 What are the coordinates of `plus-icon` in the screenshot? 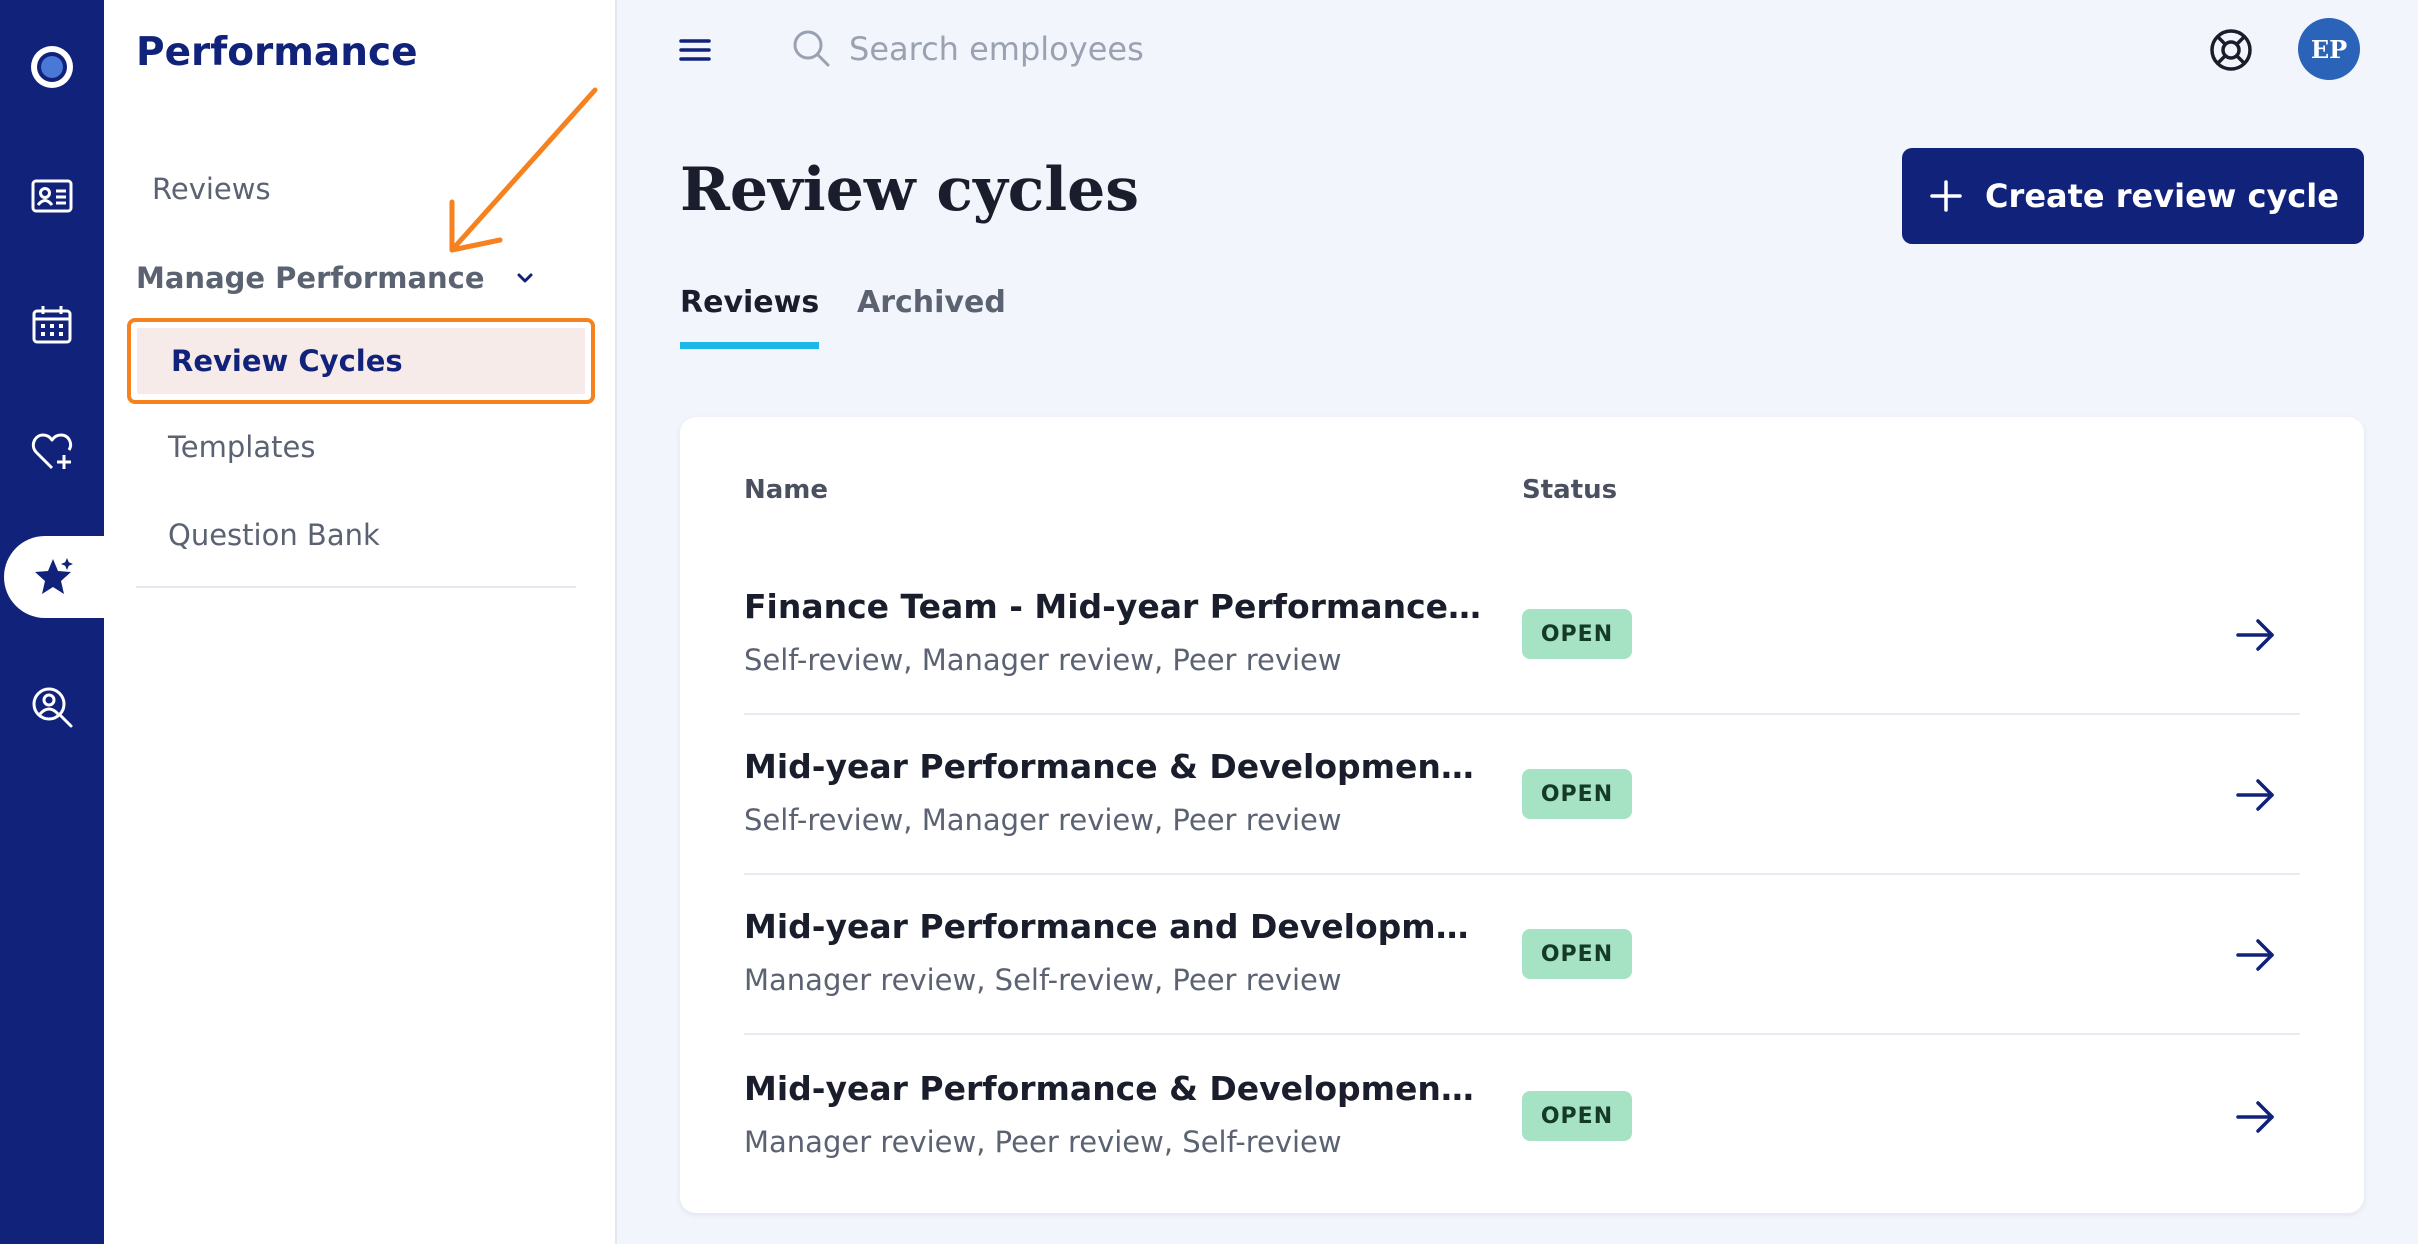 It's located at (1946, 196).